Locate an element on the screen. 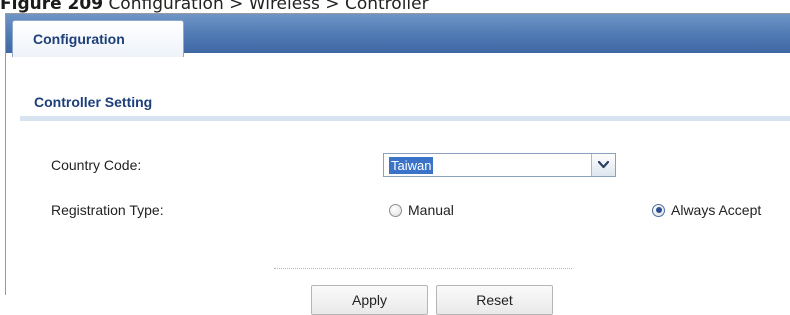  radio-button-manual is located at coordinates (395, 210).